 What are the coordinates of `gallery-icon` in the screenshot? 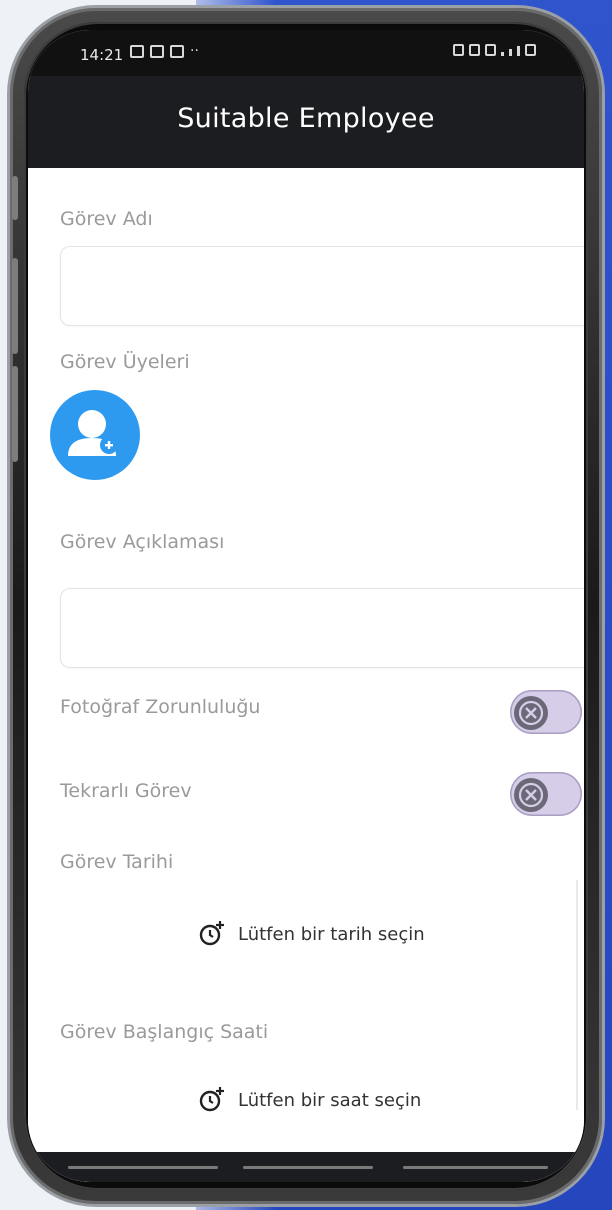 It's located at (137, 51).